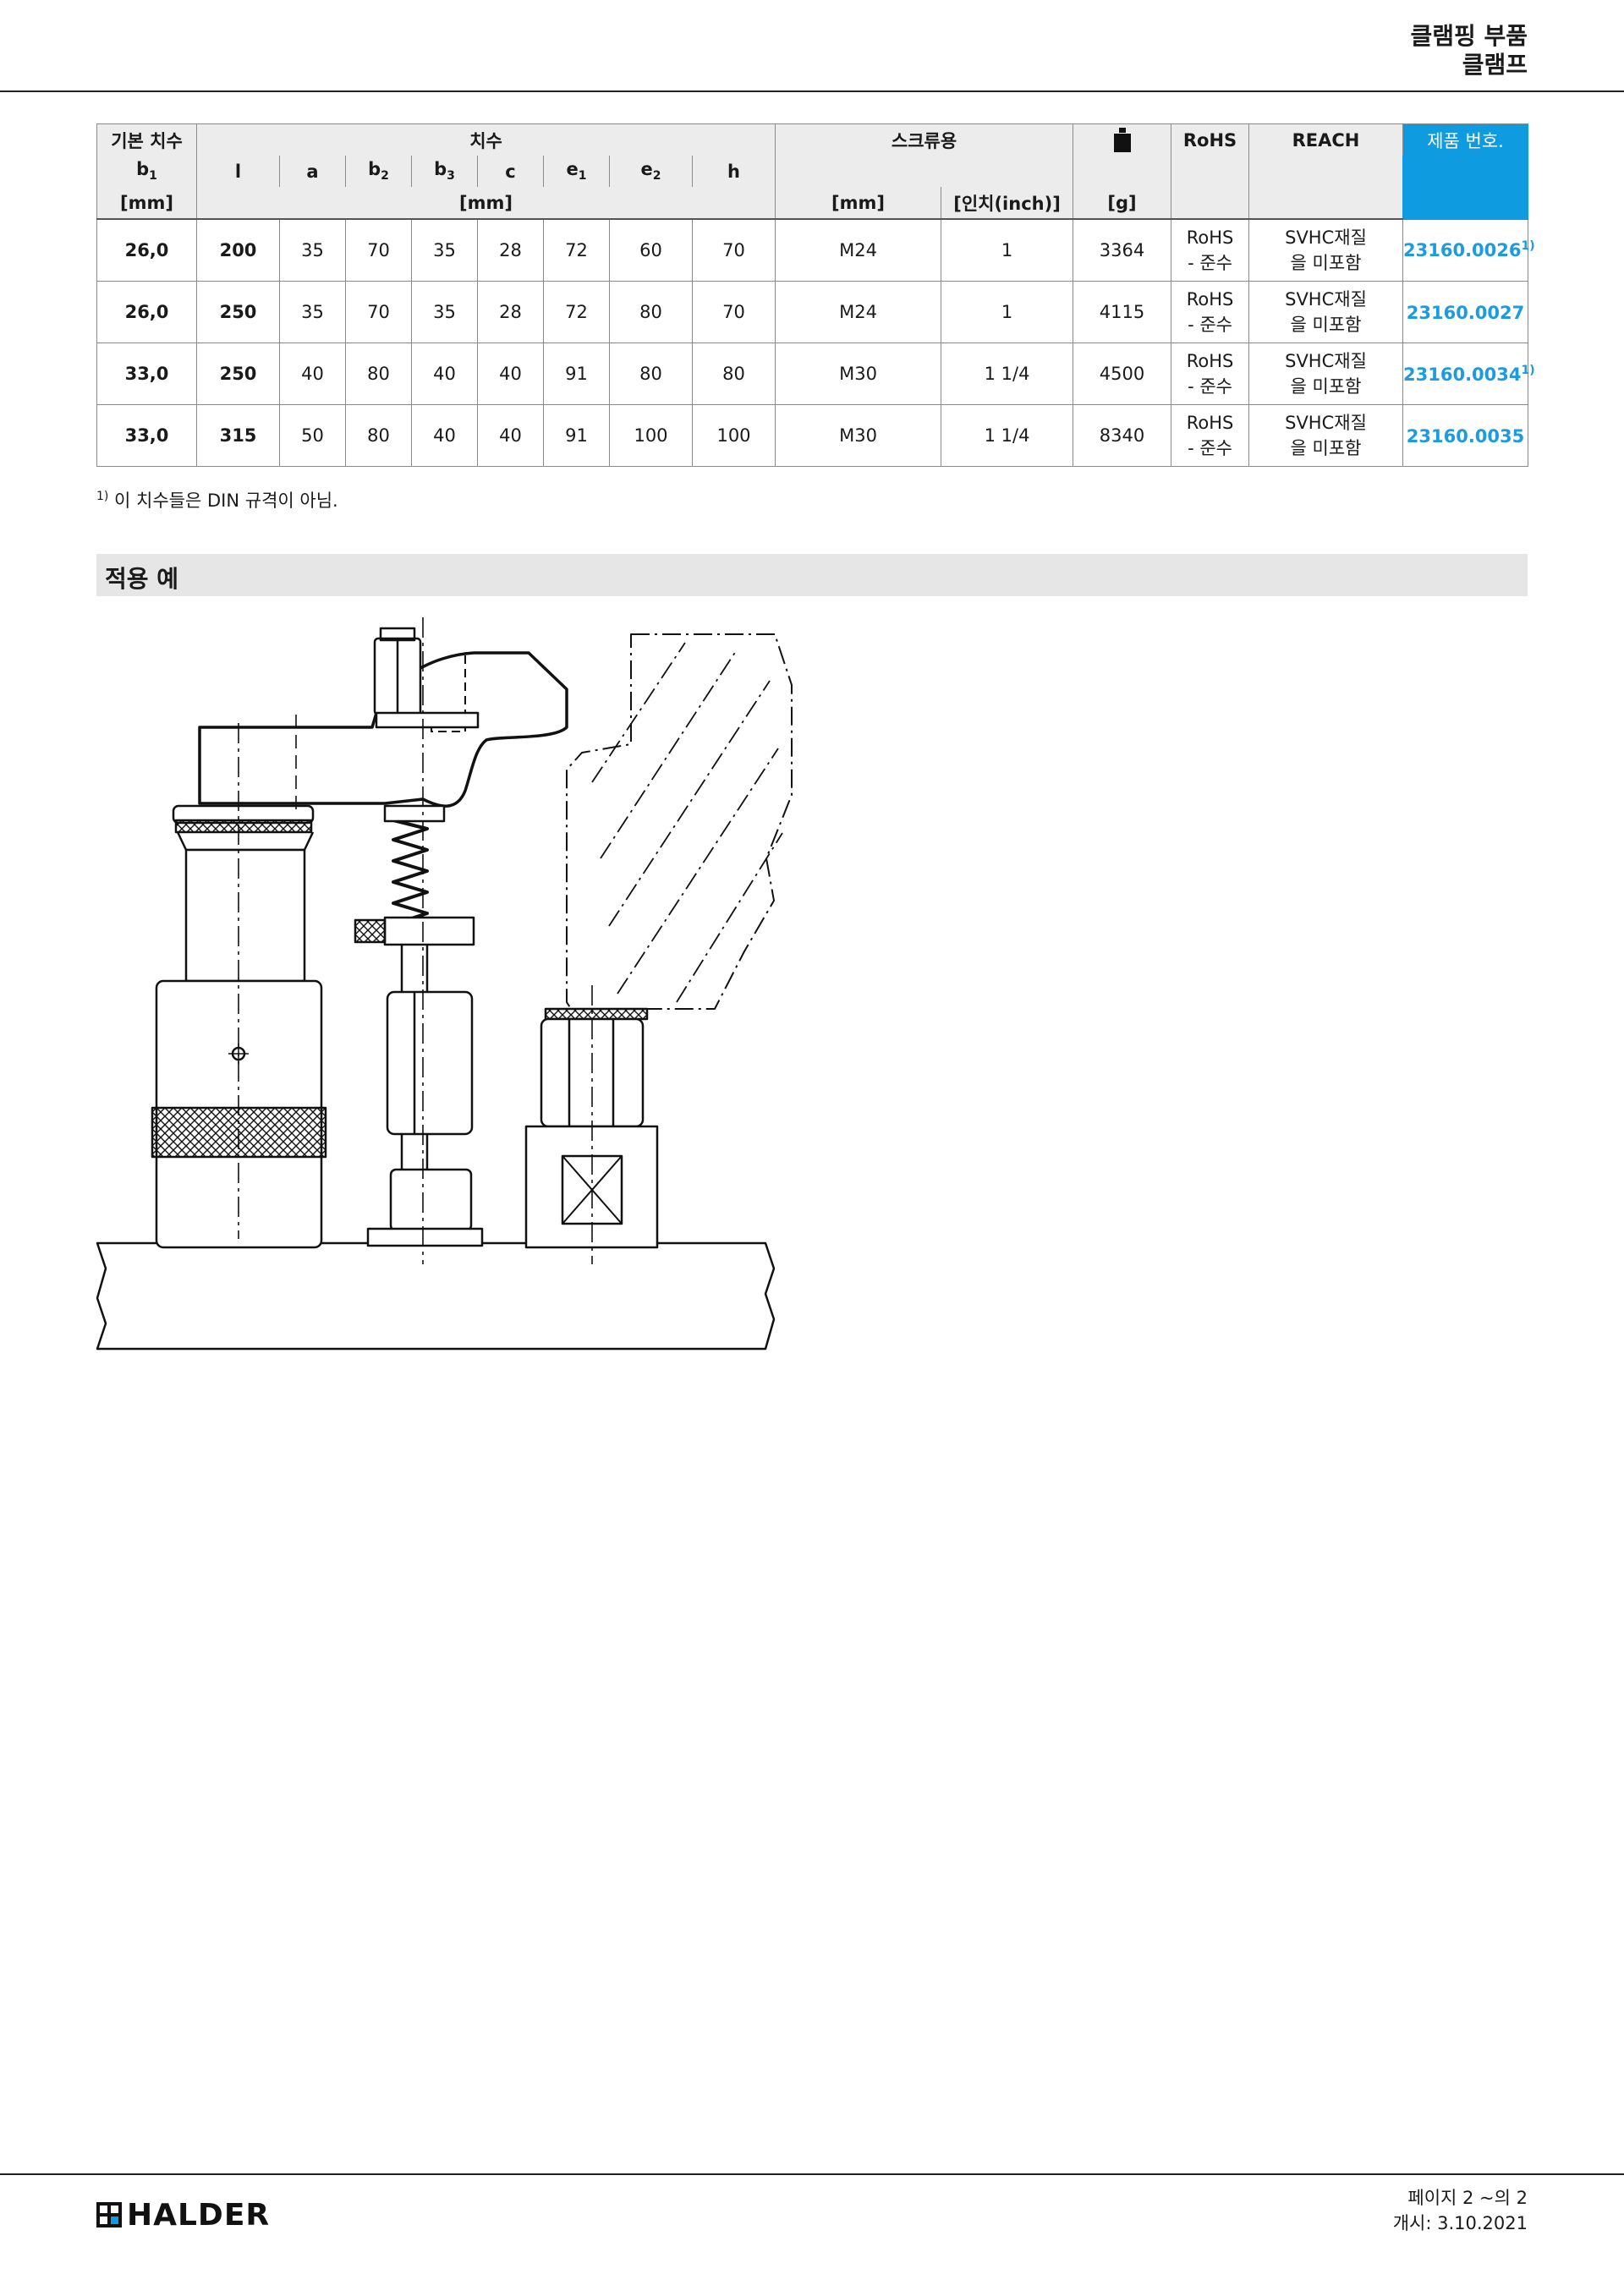 The height and width of the screenshot is (2296, 1624). What do you see at coordinates (485, 140) in the screenshot?
I see `header-dims-title: 치수` at bounding box center [485, 140].